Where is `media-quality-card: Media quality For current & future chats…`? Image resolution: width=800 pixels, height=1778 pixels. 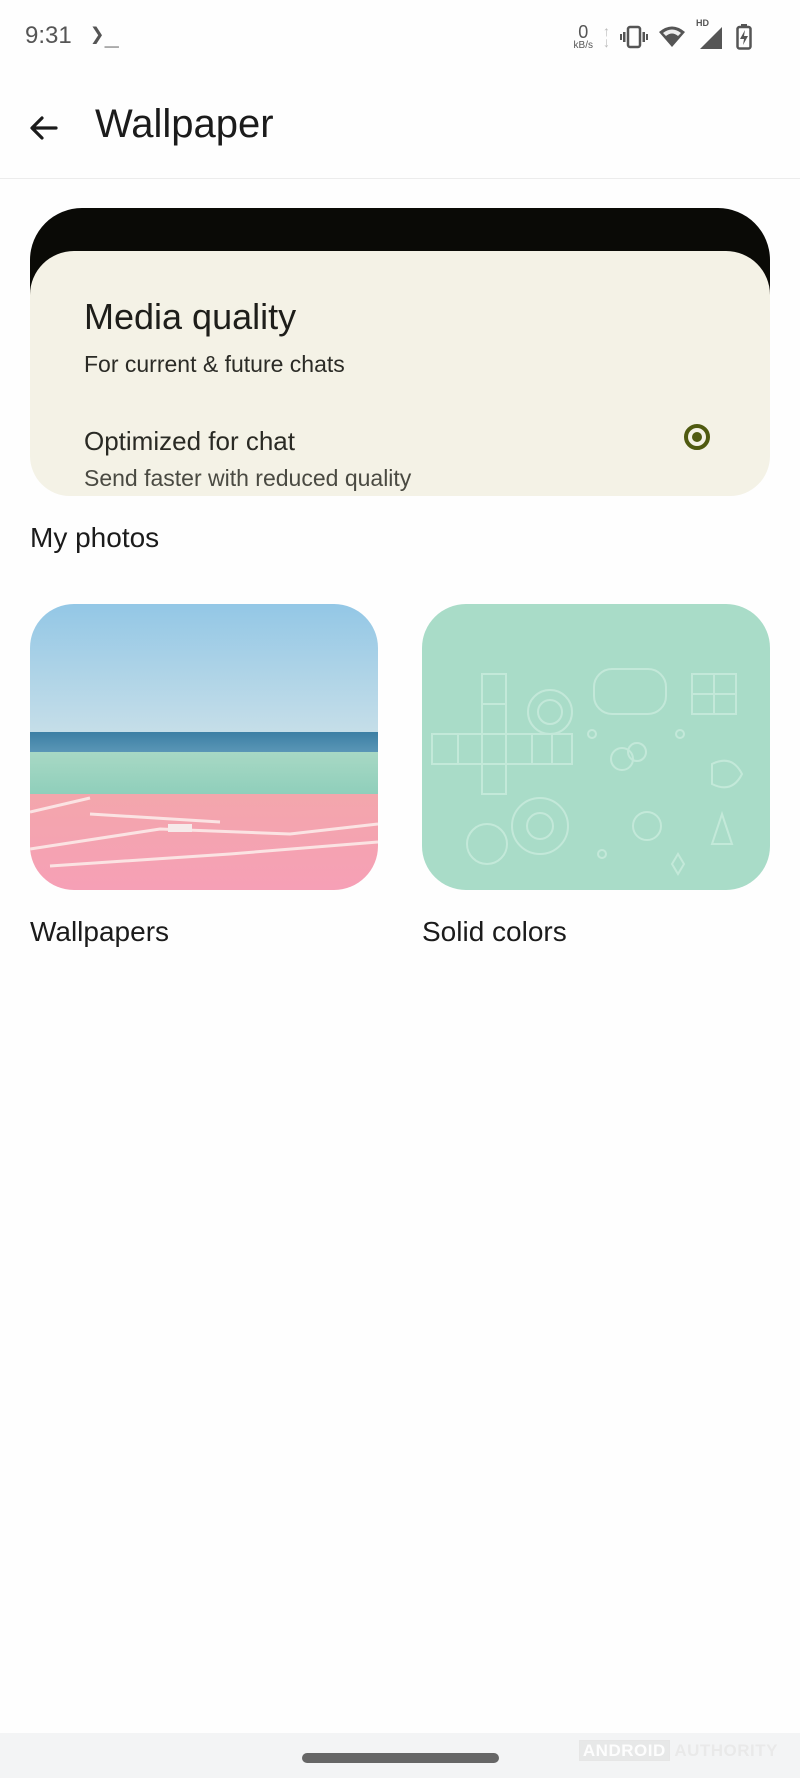 media-quality-card: Media quality For current & future chats… is located at coordinates (400, 352).